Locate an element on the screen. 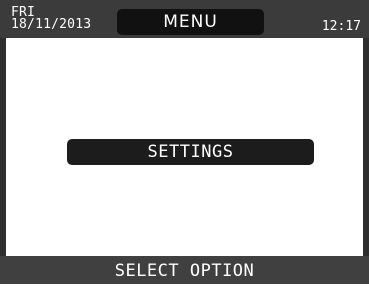 The image size is (369, 286). screen-border-right is located at coordinates (366, 142).